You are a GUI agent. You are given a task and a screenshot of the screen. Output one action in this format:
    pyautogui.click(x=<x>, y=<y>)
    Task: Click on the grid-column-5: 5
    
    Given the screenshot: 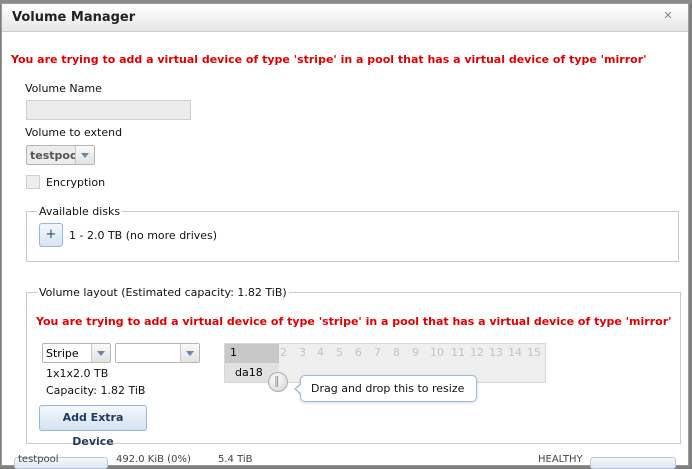 What is the action you would take?
    pyautogui.click(x=339, y=352)
    